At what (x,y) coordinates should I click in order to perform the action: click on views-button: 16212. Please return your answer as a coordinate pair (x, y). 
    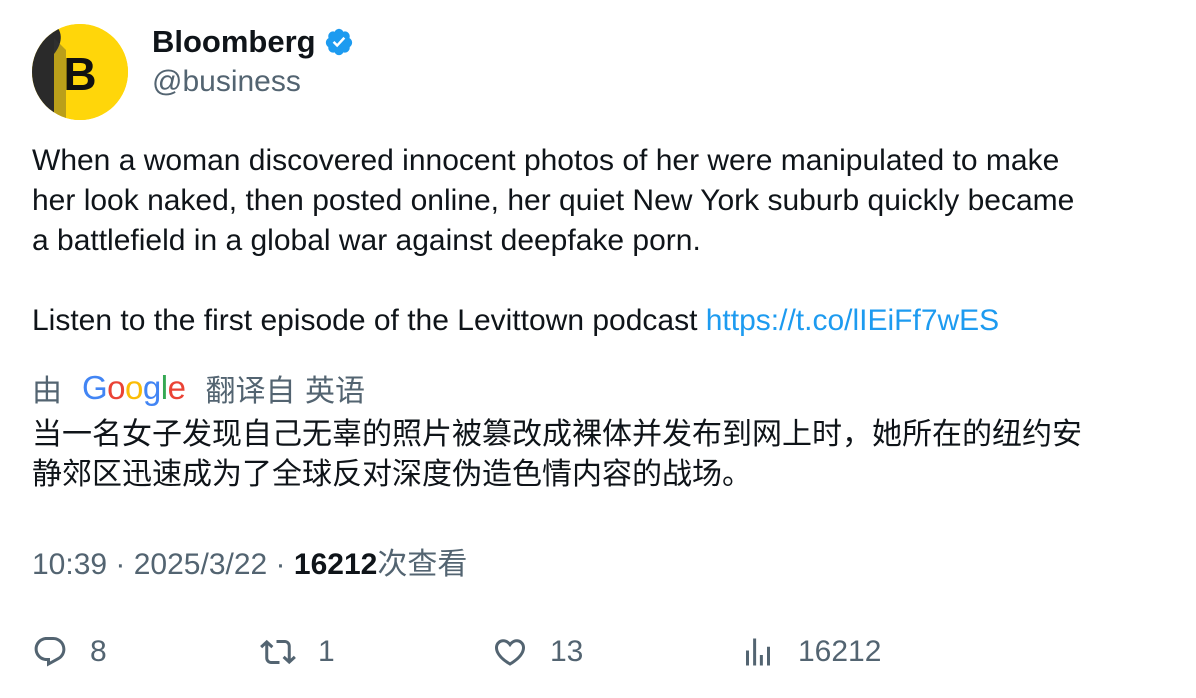
    Looking at the image, I should click on (810, 652).